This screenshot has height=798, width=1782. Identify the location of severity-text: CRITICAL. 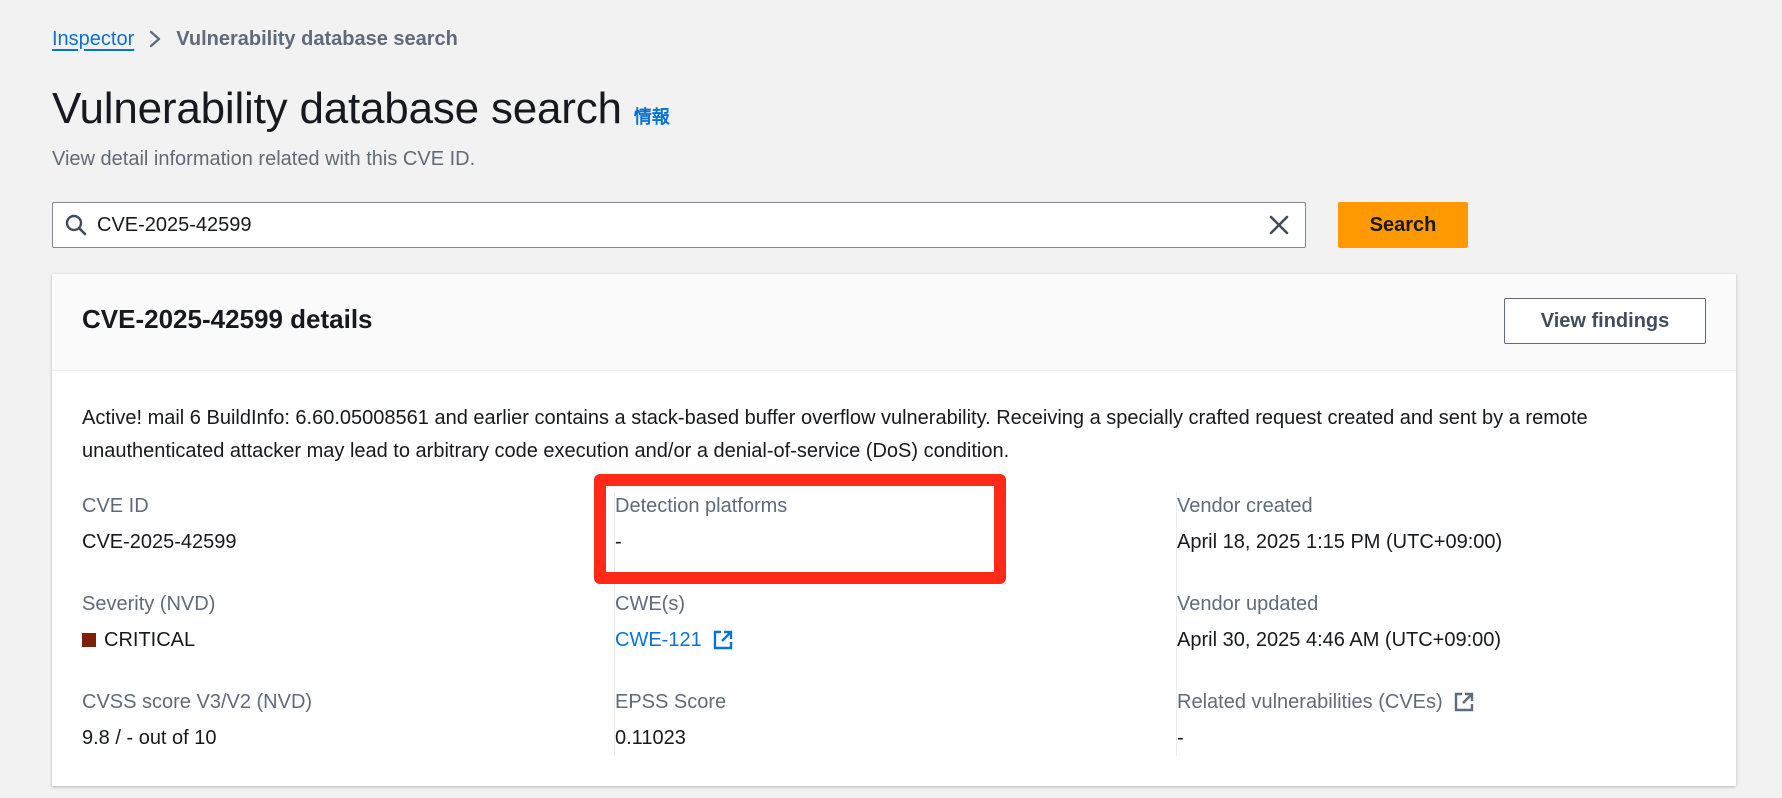
(150, 640).